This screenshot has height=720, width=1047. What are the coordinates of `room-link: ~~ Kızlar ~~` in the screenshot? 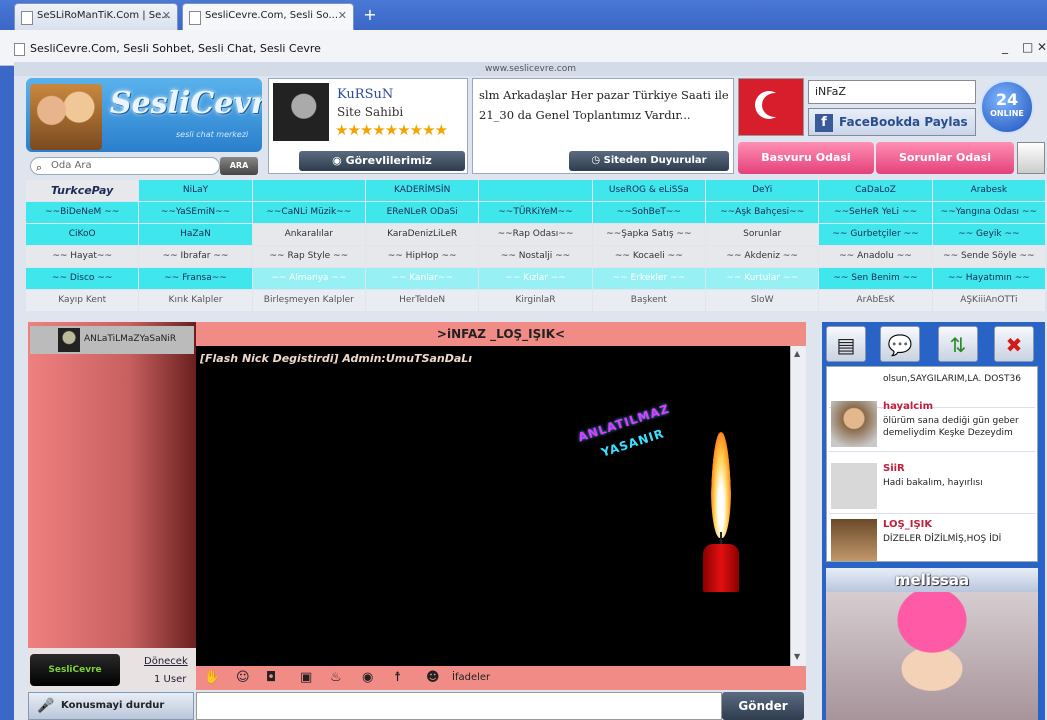 It's located at (535, 278).